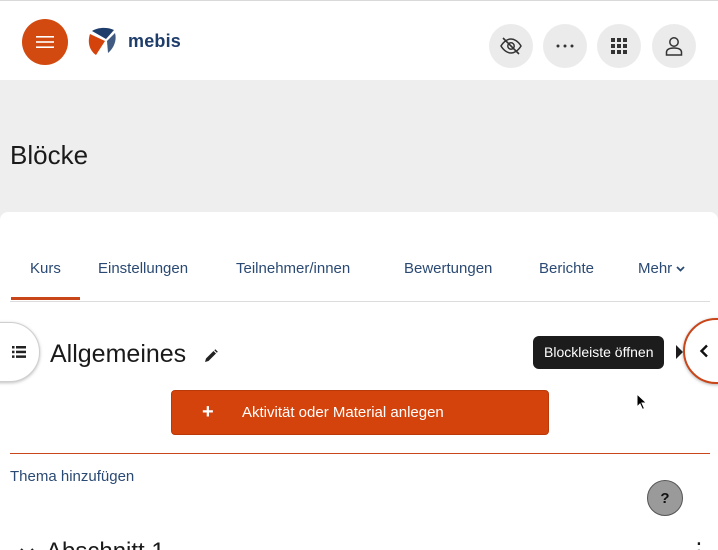 The image size is (718, 550). I want to click on tab-einstellungen: Einstellungen, so click(143, 268).